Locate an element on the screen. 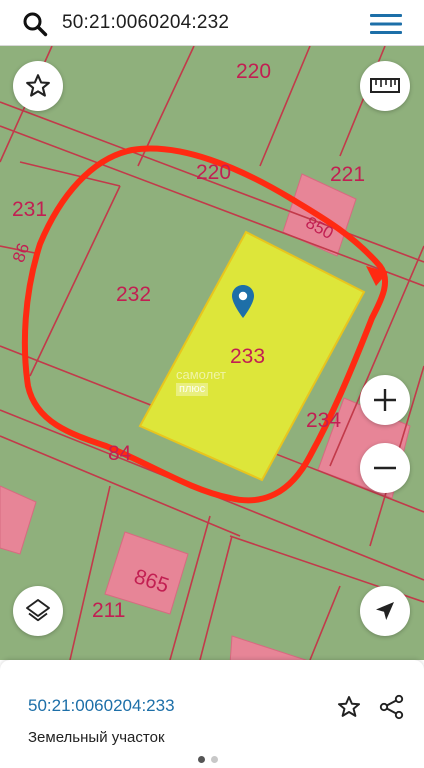 The height and width of the screenshot is (768, 424). zoom-in-button is located at coordinates (385, 400).